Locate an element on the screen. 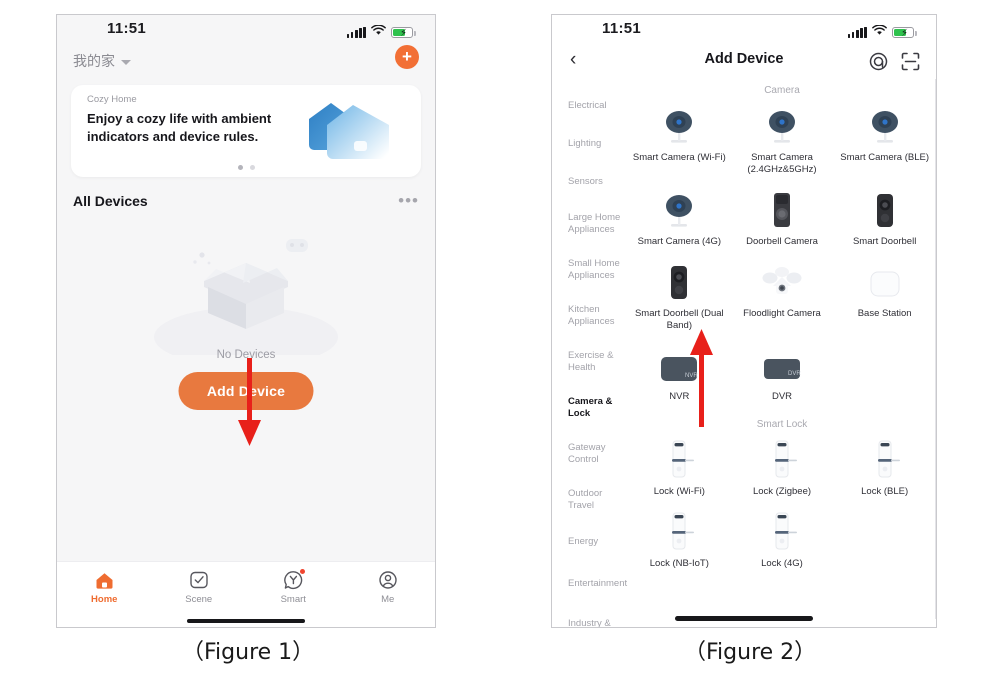 This screenshot has height=674, width=1000. product-item: Smart Camera (2.4GHz&5GHz) is located at coordinates (782, 140).